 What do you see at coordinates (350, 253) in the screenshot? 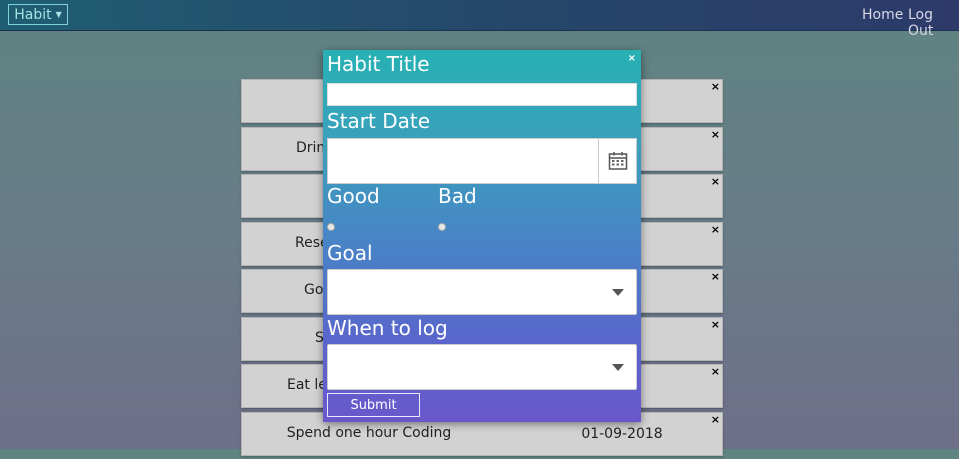
I see `goal-label: Goal` at bounding box center [350, 253].